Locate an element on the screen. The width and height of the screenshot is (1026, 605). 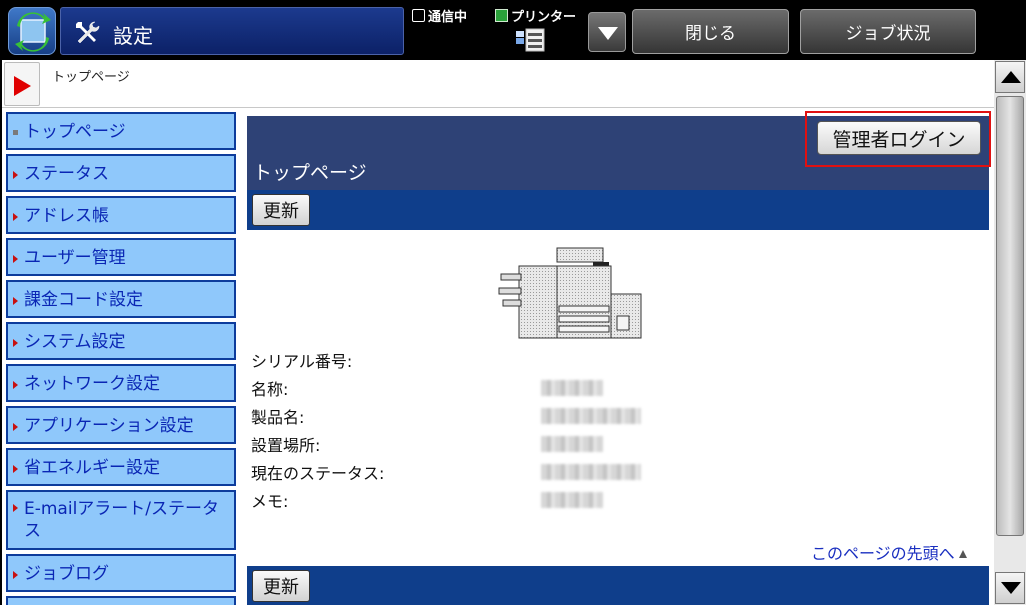
sidebar-item-label: ステータス is located at coordinates (66, 174).